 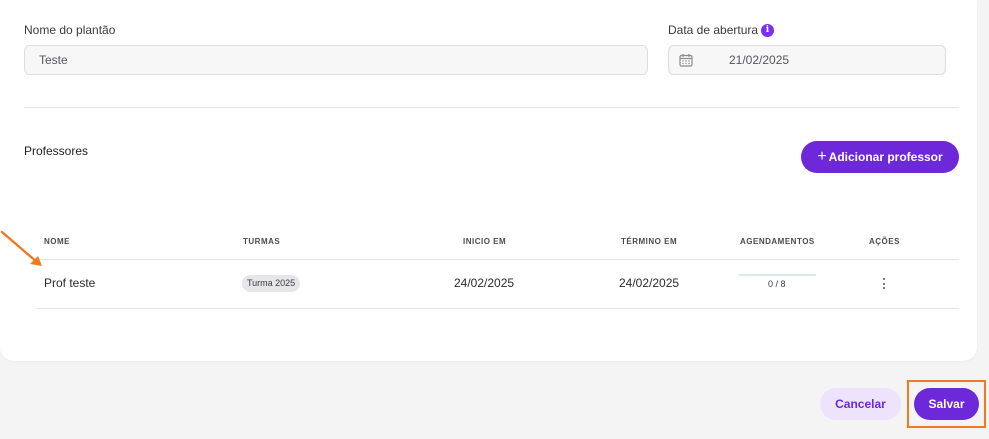 What do you see at coordinates (777, 284) in the screenshot?
I see `agendamentos-count: 0 / 8` at bounding box center [777, 284].